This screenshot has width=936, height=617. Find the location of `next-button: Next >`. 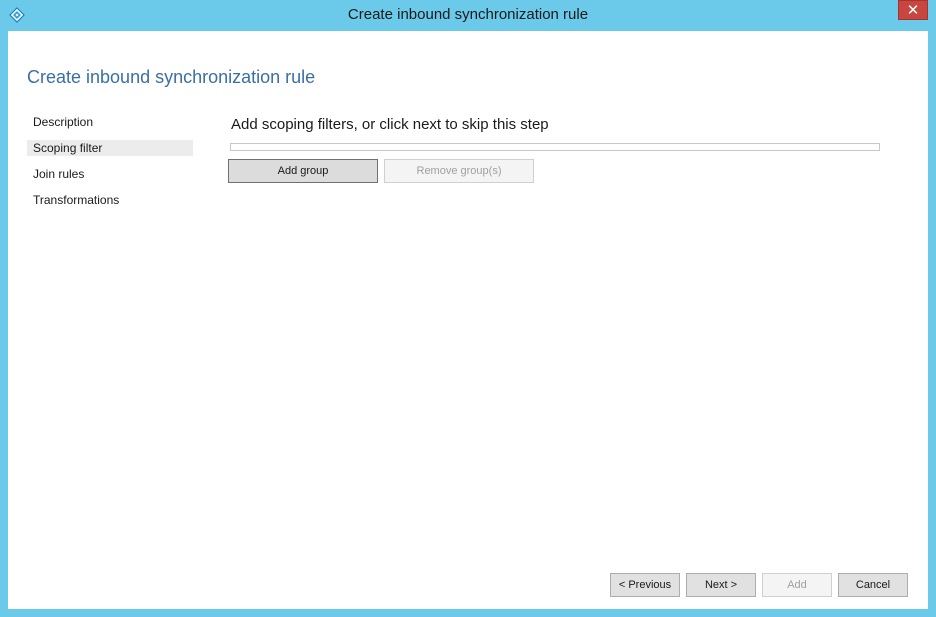

next-button: Next > is located at coordinates (721, 585).